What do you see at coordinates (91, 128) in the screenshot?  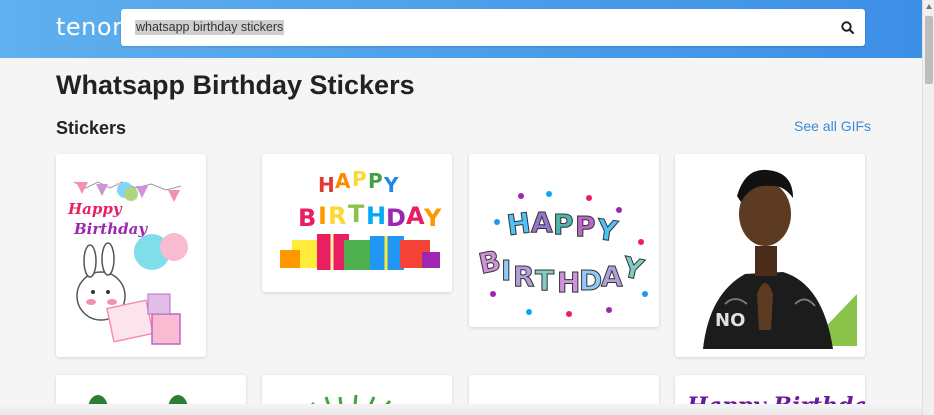 I see `section-title: Stickers` at bounding box center [91, 128].